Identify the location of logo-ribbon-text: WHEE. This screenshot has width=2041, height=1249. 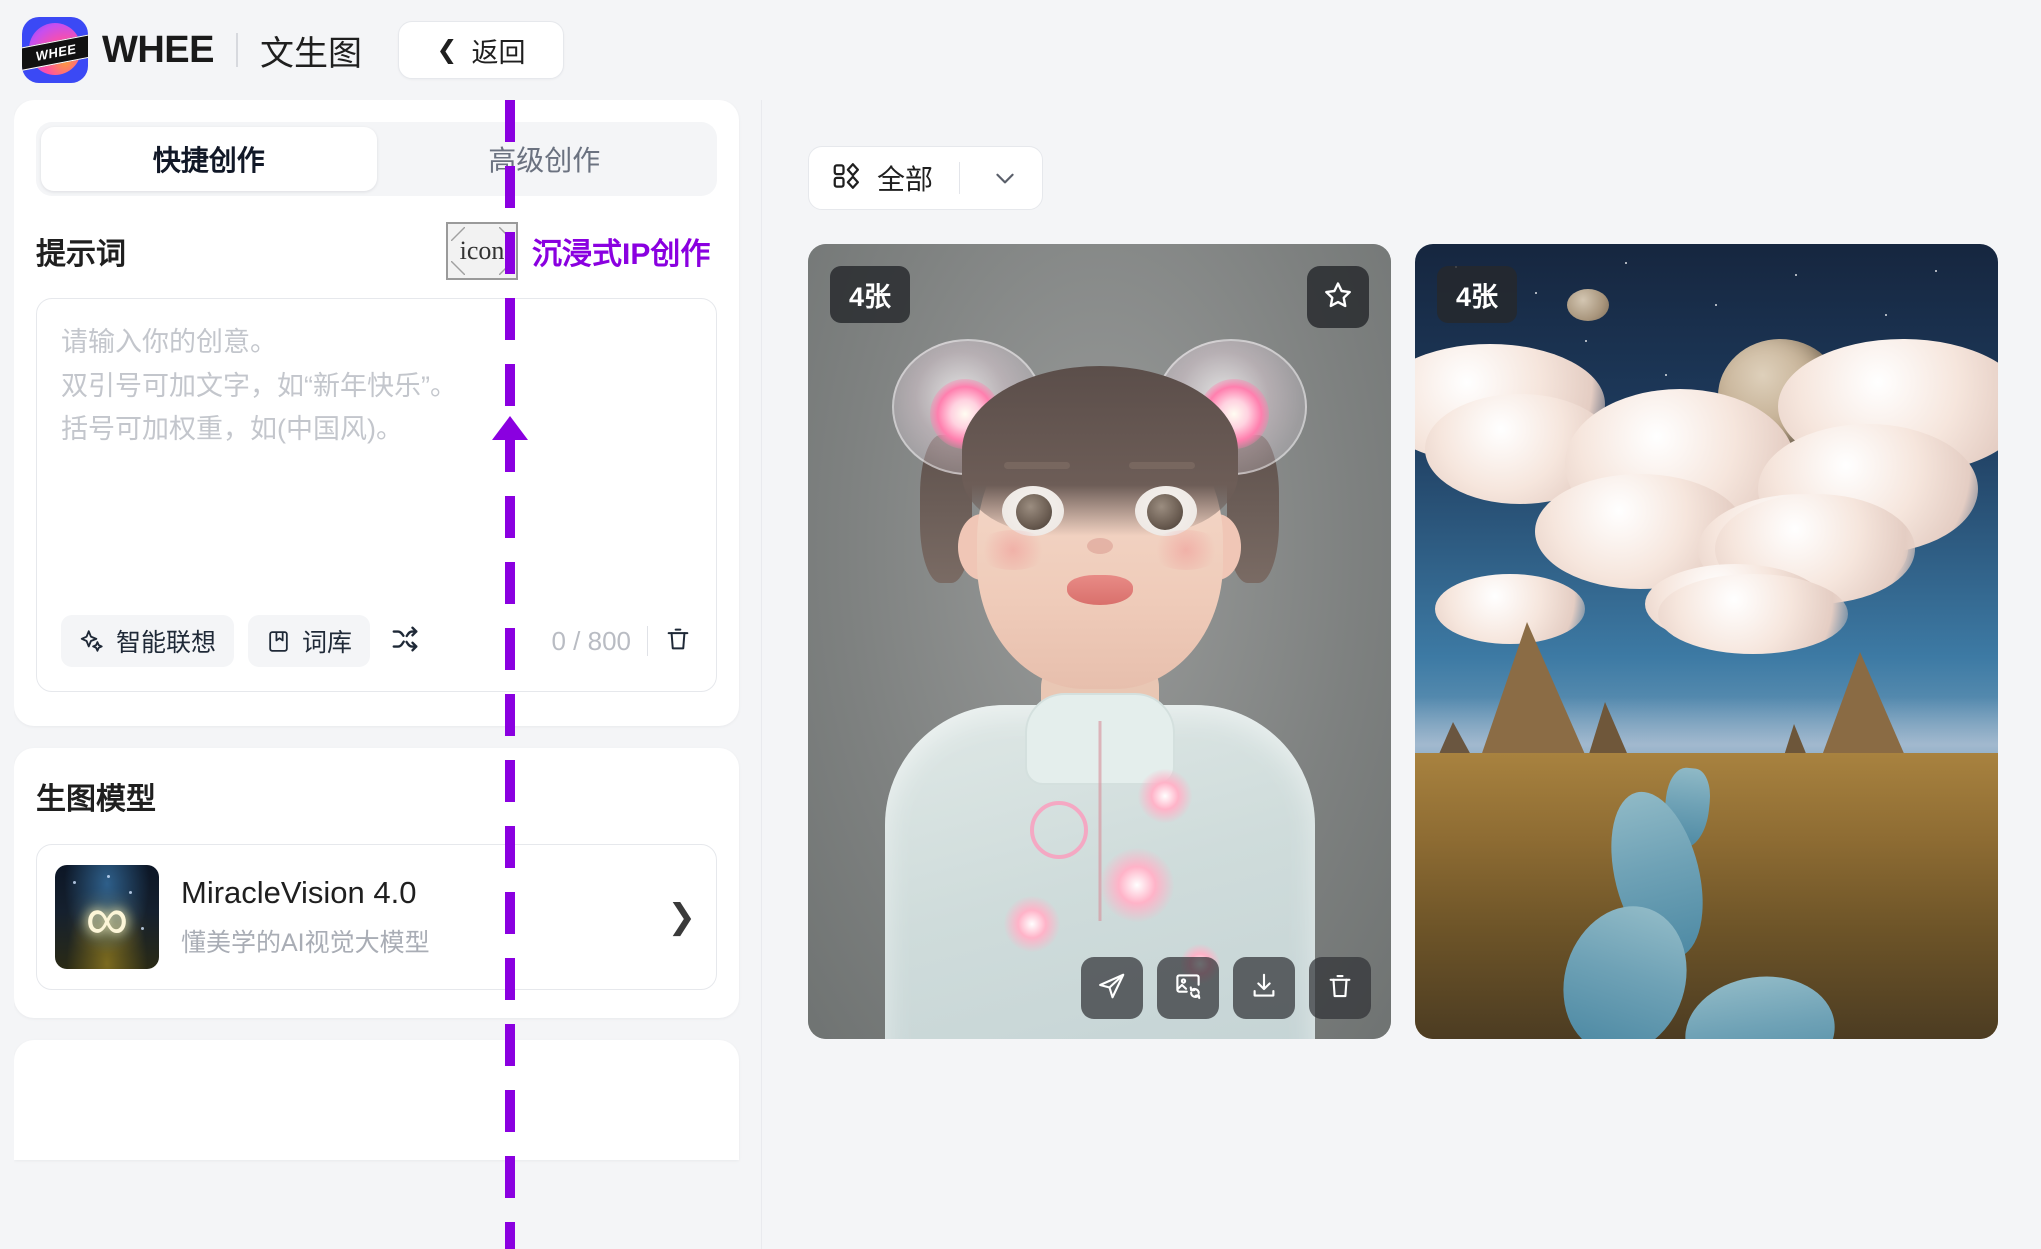
(56, 52).